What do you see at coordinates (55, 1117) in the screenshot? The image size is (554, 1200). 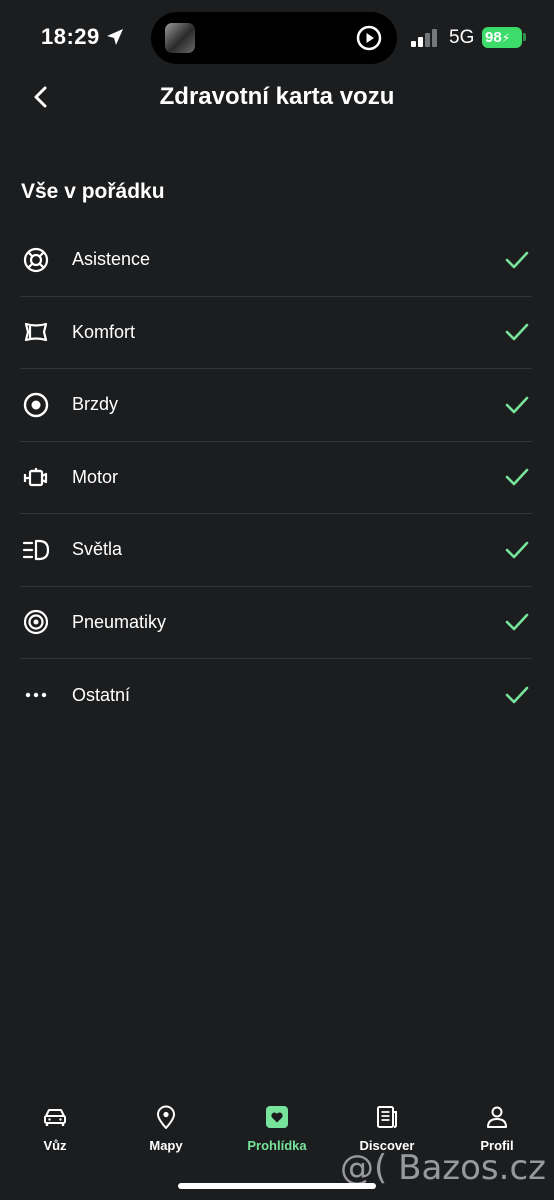 I see `car-icon` at bounding box center [55, 1117].